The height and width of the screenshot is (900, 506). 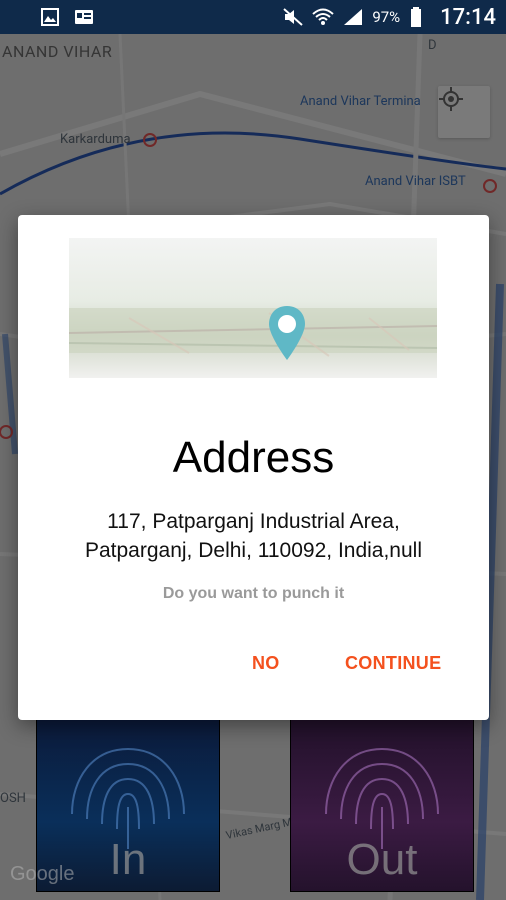 I want to click on dialog-banner, so click(x=253, y=308).